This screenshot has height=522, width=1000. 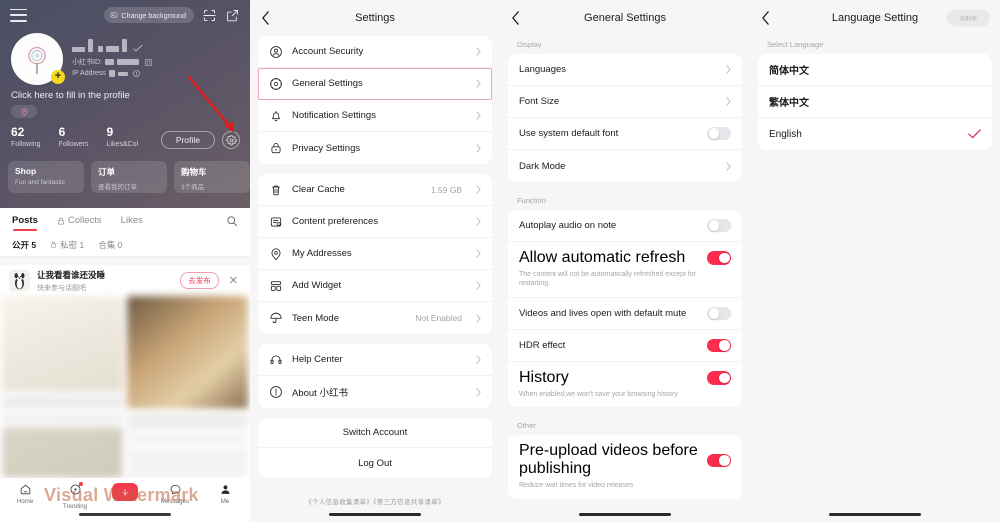 What do you see at coordinates (67, 245) in the screenshot?
I see `subtab-private: 私密 1` at bounding box center [67, 245].